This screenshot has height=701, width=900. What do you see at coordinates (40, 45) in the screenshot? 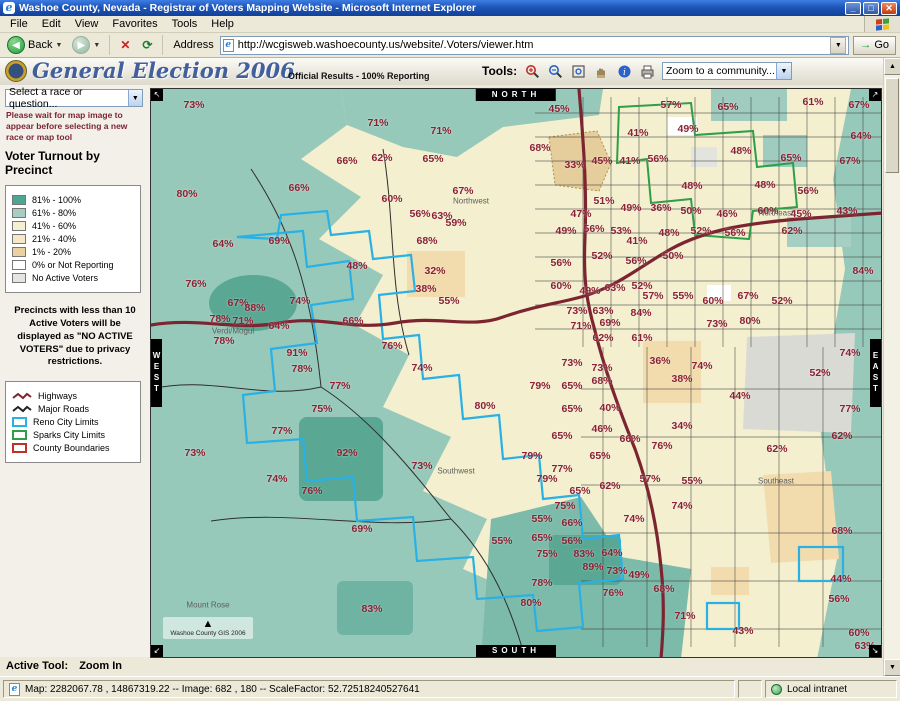
I see `back-label: Back` at bounding box center [40, 45].